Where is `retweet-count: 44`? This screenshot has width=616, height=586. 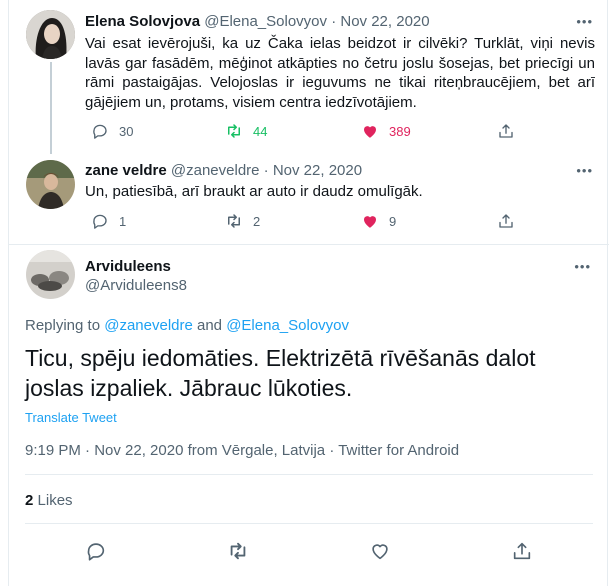 retweet-count: 44 is located at coordinates (260, 131).